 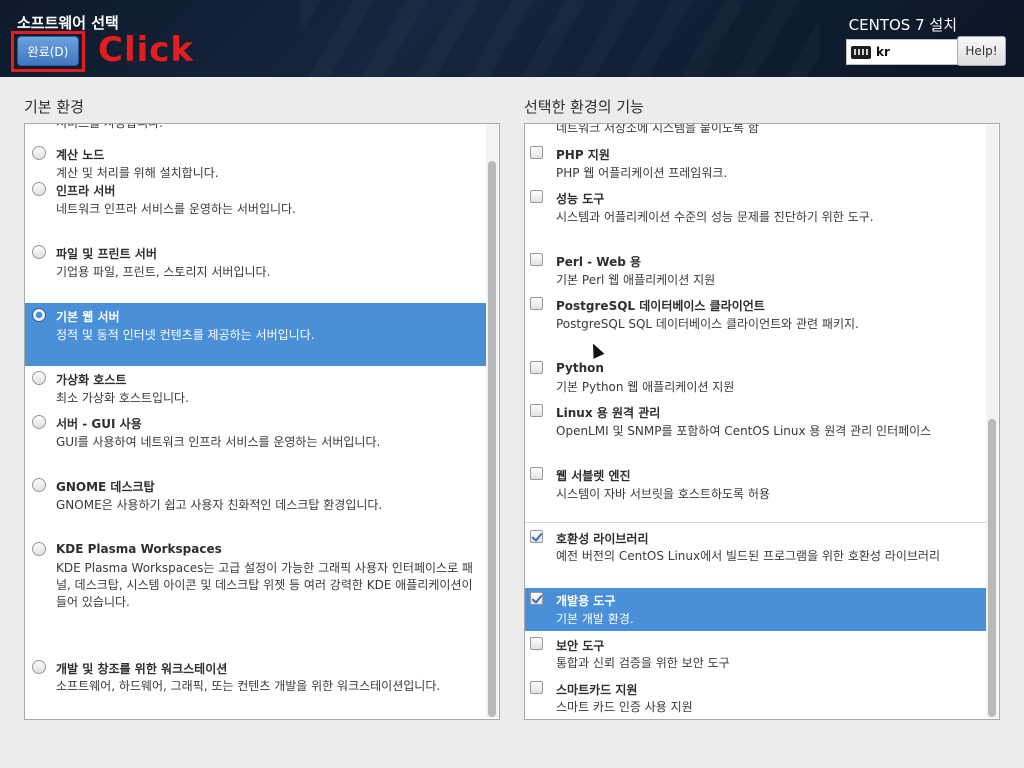 I want to click on env-item-infra-server: 인프라 서버 네트워크 인프라 서비스를 운영하는 서버입니다., so click(x=256, y=211).